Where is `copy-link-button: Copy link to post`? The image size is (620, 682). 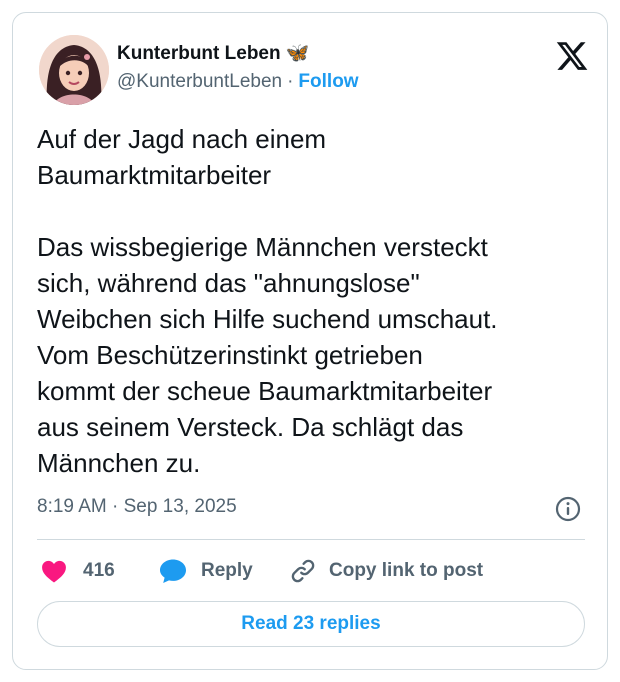
copy-link-button: Copy link to post is located at coordinates (386, 571).